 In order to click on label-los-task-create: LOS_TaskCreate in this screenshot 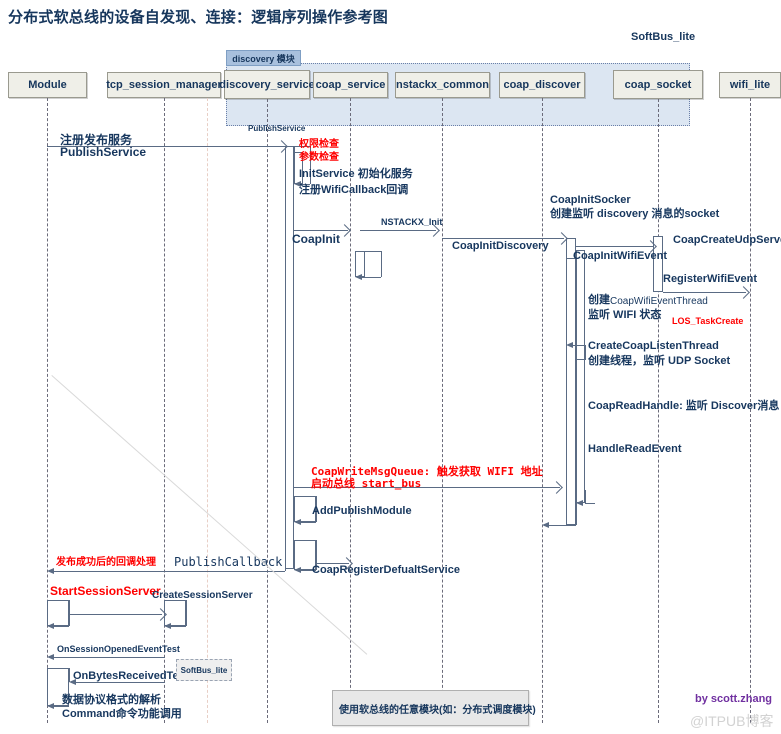, I will do `click(708, 321)`.